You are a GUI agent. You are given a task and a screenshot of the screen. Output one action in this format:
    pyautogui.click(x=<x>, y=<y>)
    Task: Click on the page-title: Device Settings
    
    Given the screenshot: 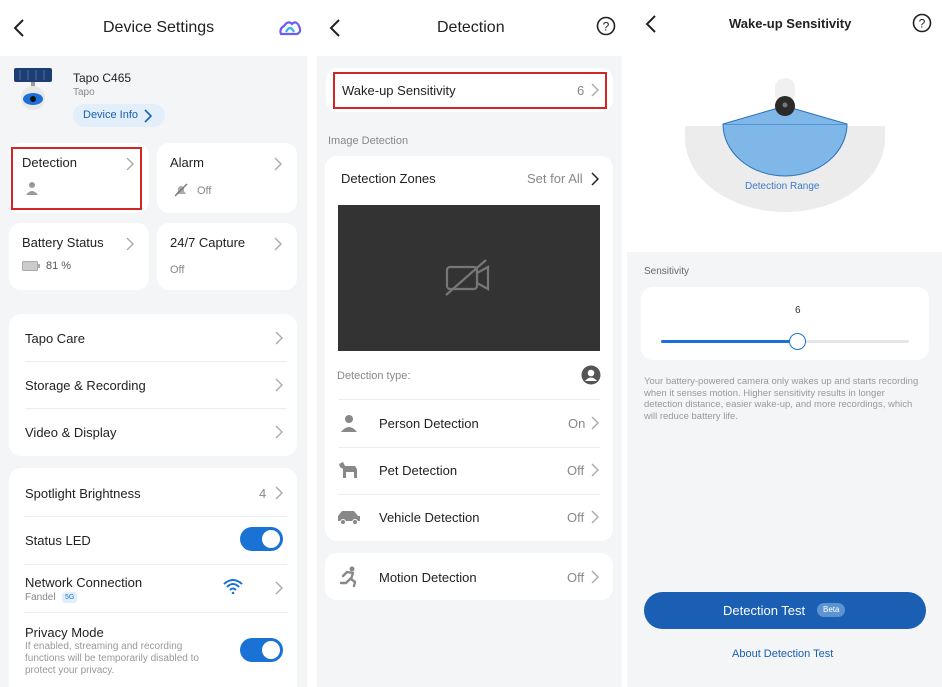 What is the action you would take?
    pyautogui.click(x=159, y=27)
    